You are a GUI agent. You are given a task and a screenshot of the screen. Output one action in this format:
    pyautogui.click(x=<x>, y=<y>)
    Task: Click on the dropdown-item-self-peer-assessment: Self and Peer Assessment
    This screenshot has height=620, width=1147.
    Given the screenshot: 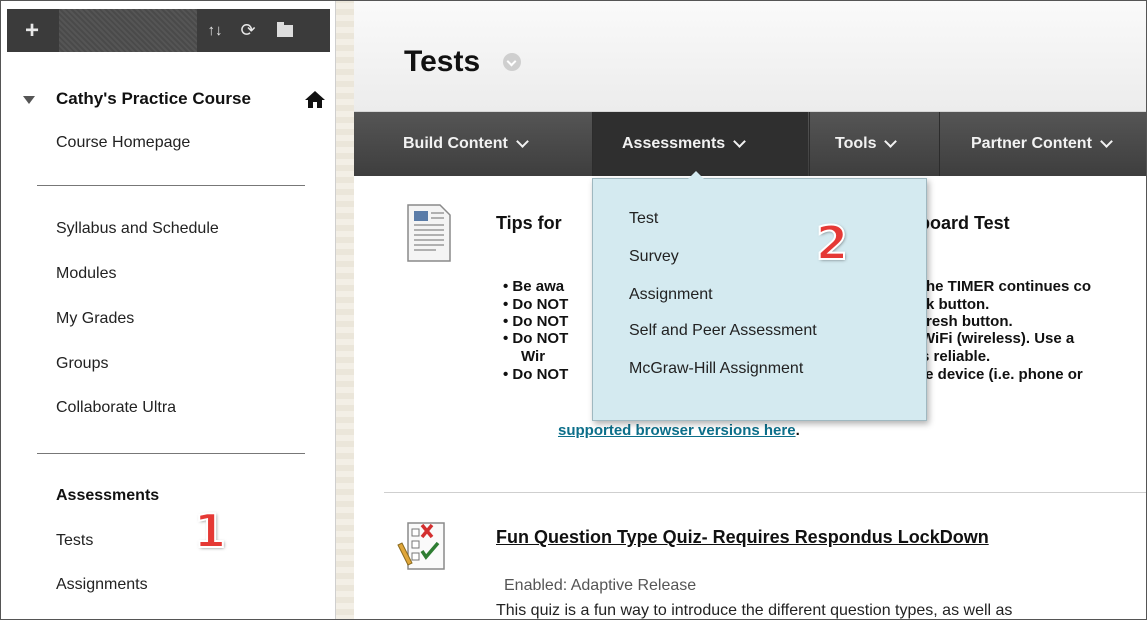 What is the action you would take?
    pyautogui.click(x=723, y=331)
    